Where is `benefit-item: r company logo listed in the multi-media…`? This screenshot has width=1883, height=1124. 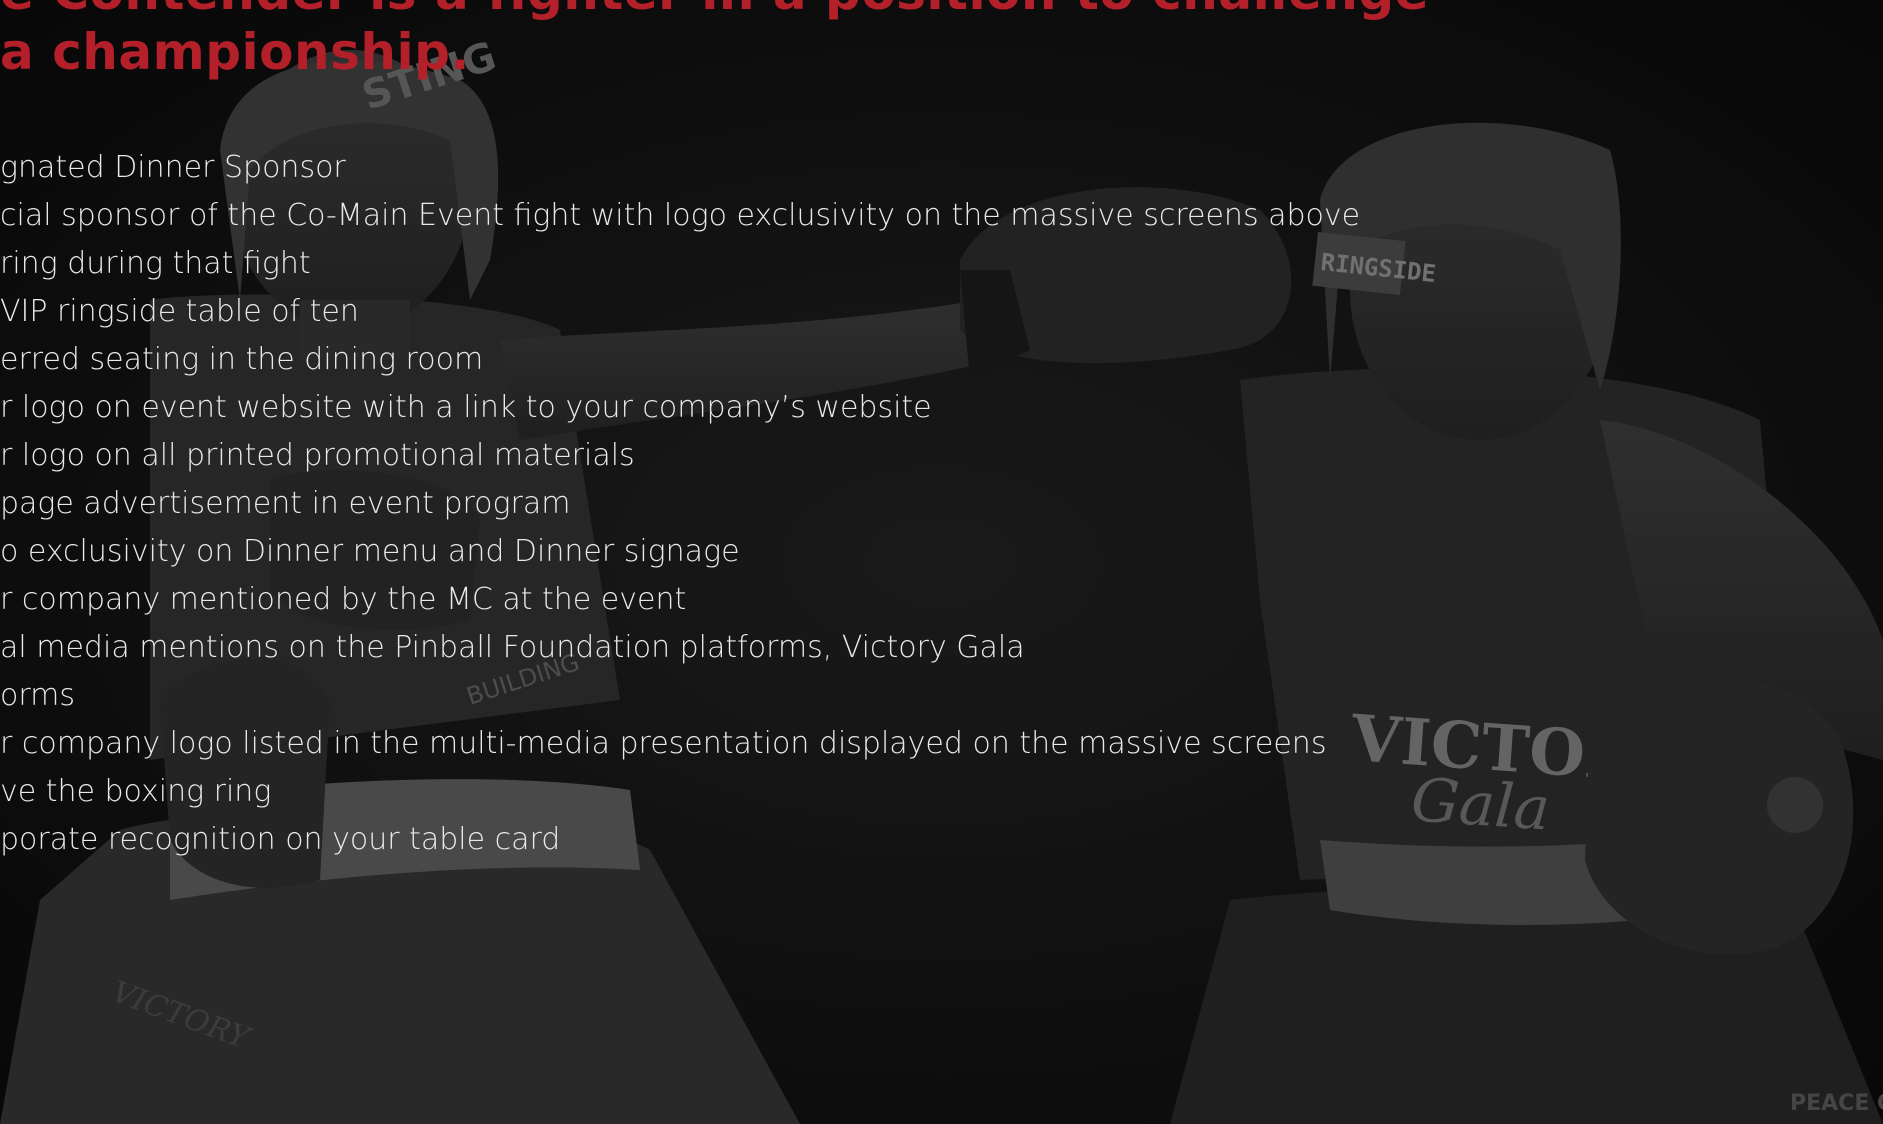
benefit-item: r company logo listed in the multi-media… is located at coordinates (663, 743).